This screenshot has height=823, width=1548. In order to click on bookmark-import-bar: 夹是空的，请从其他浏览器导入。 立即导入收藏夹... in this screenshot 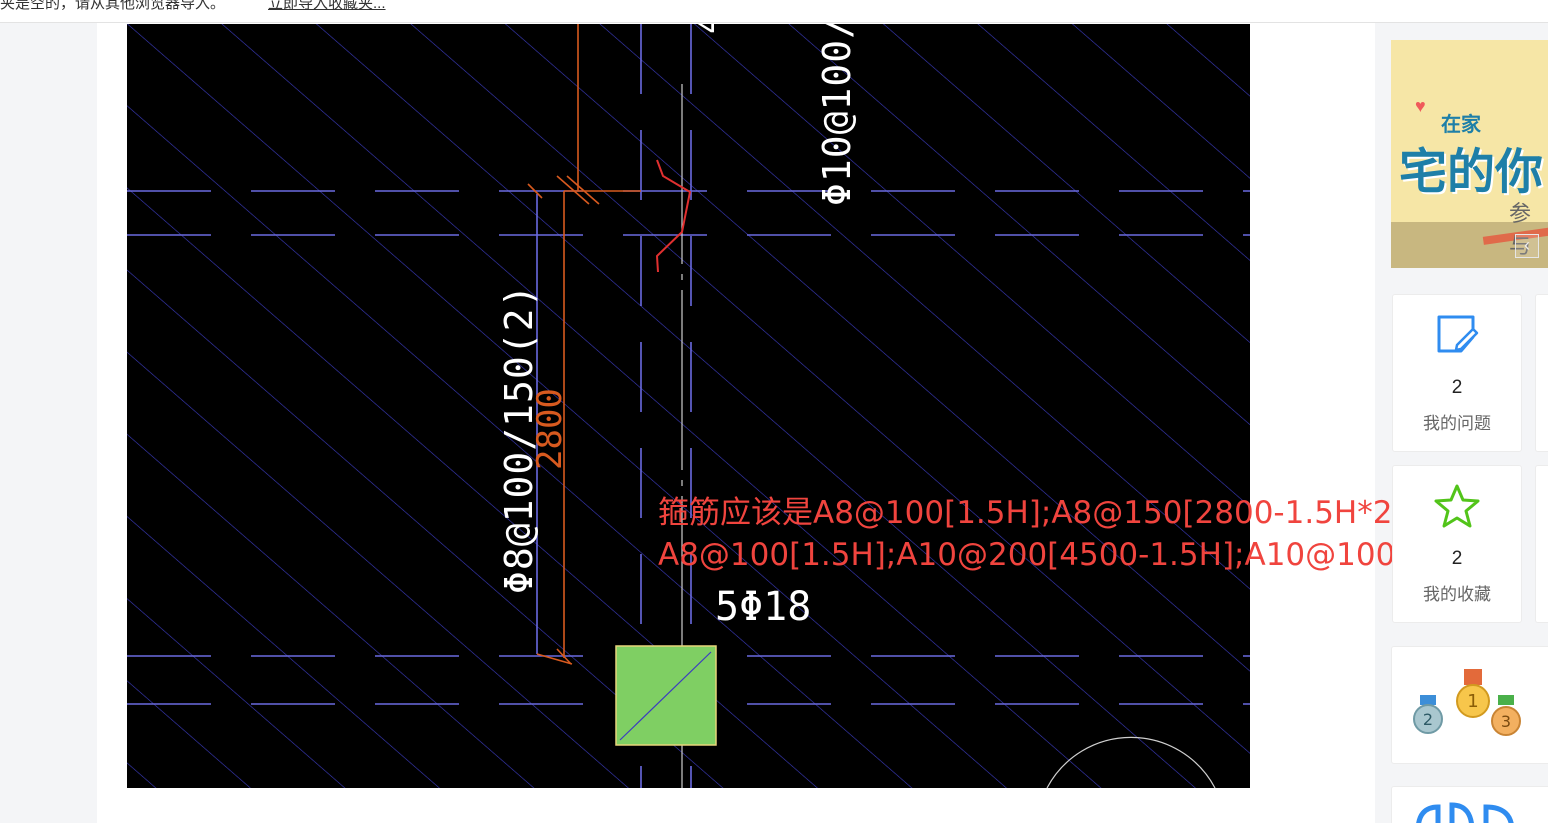, I will do `click(774, 11)`.